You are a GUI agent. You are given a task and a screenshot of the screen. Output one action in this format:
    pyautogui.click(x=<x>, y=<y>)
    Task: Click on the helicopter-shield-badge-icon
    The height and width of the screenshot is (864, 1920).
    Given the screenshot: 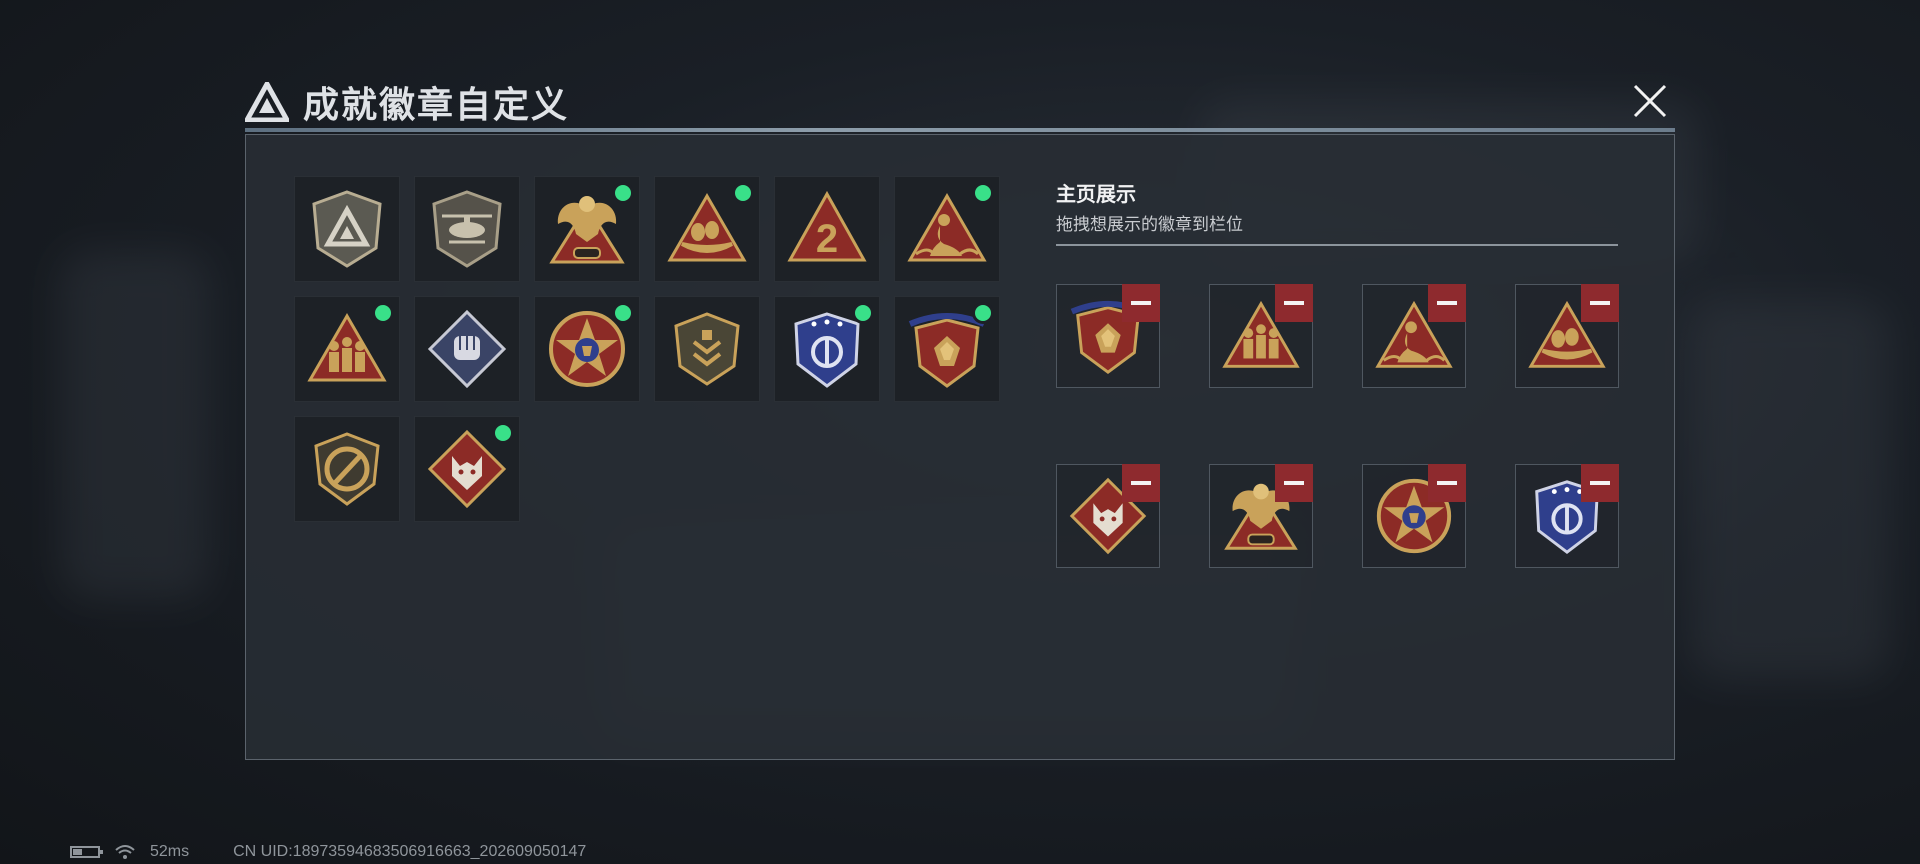 What is the action you would take?
    pyautogui.click(x=467, y=229)
    